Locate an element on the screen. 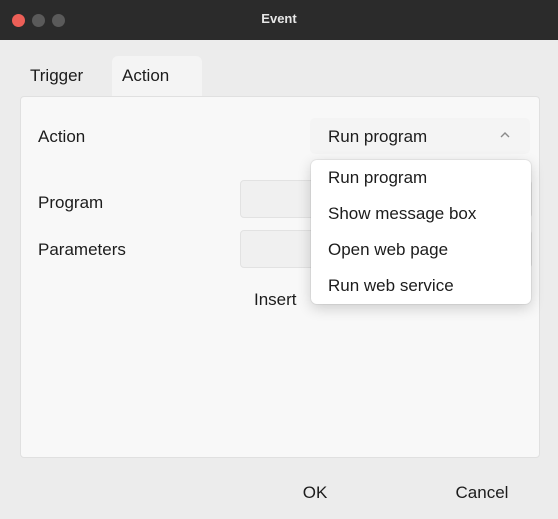 The image size is (558, 519). action-label: Action is located at coordinates (62, 136).